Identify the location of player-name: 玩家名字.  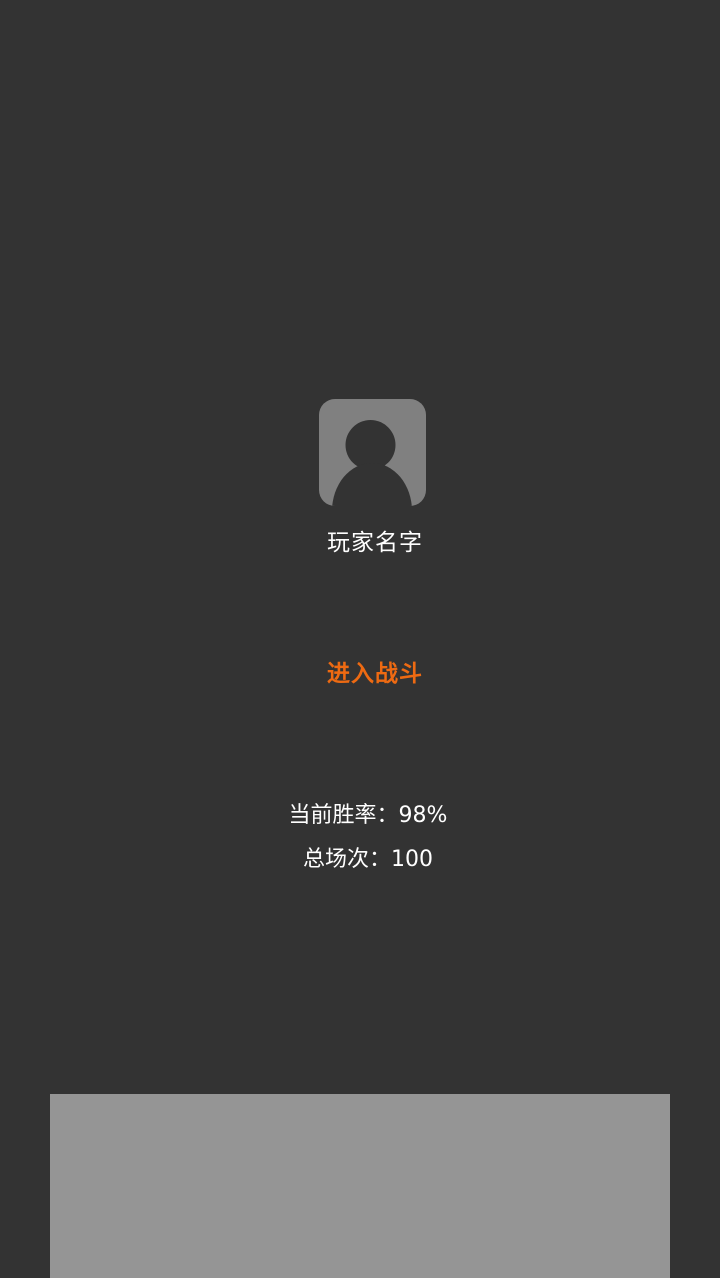
(375, 543).